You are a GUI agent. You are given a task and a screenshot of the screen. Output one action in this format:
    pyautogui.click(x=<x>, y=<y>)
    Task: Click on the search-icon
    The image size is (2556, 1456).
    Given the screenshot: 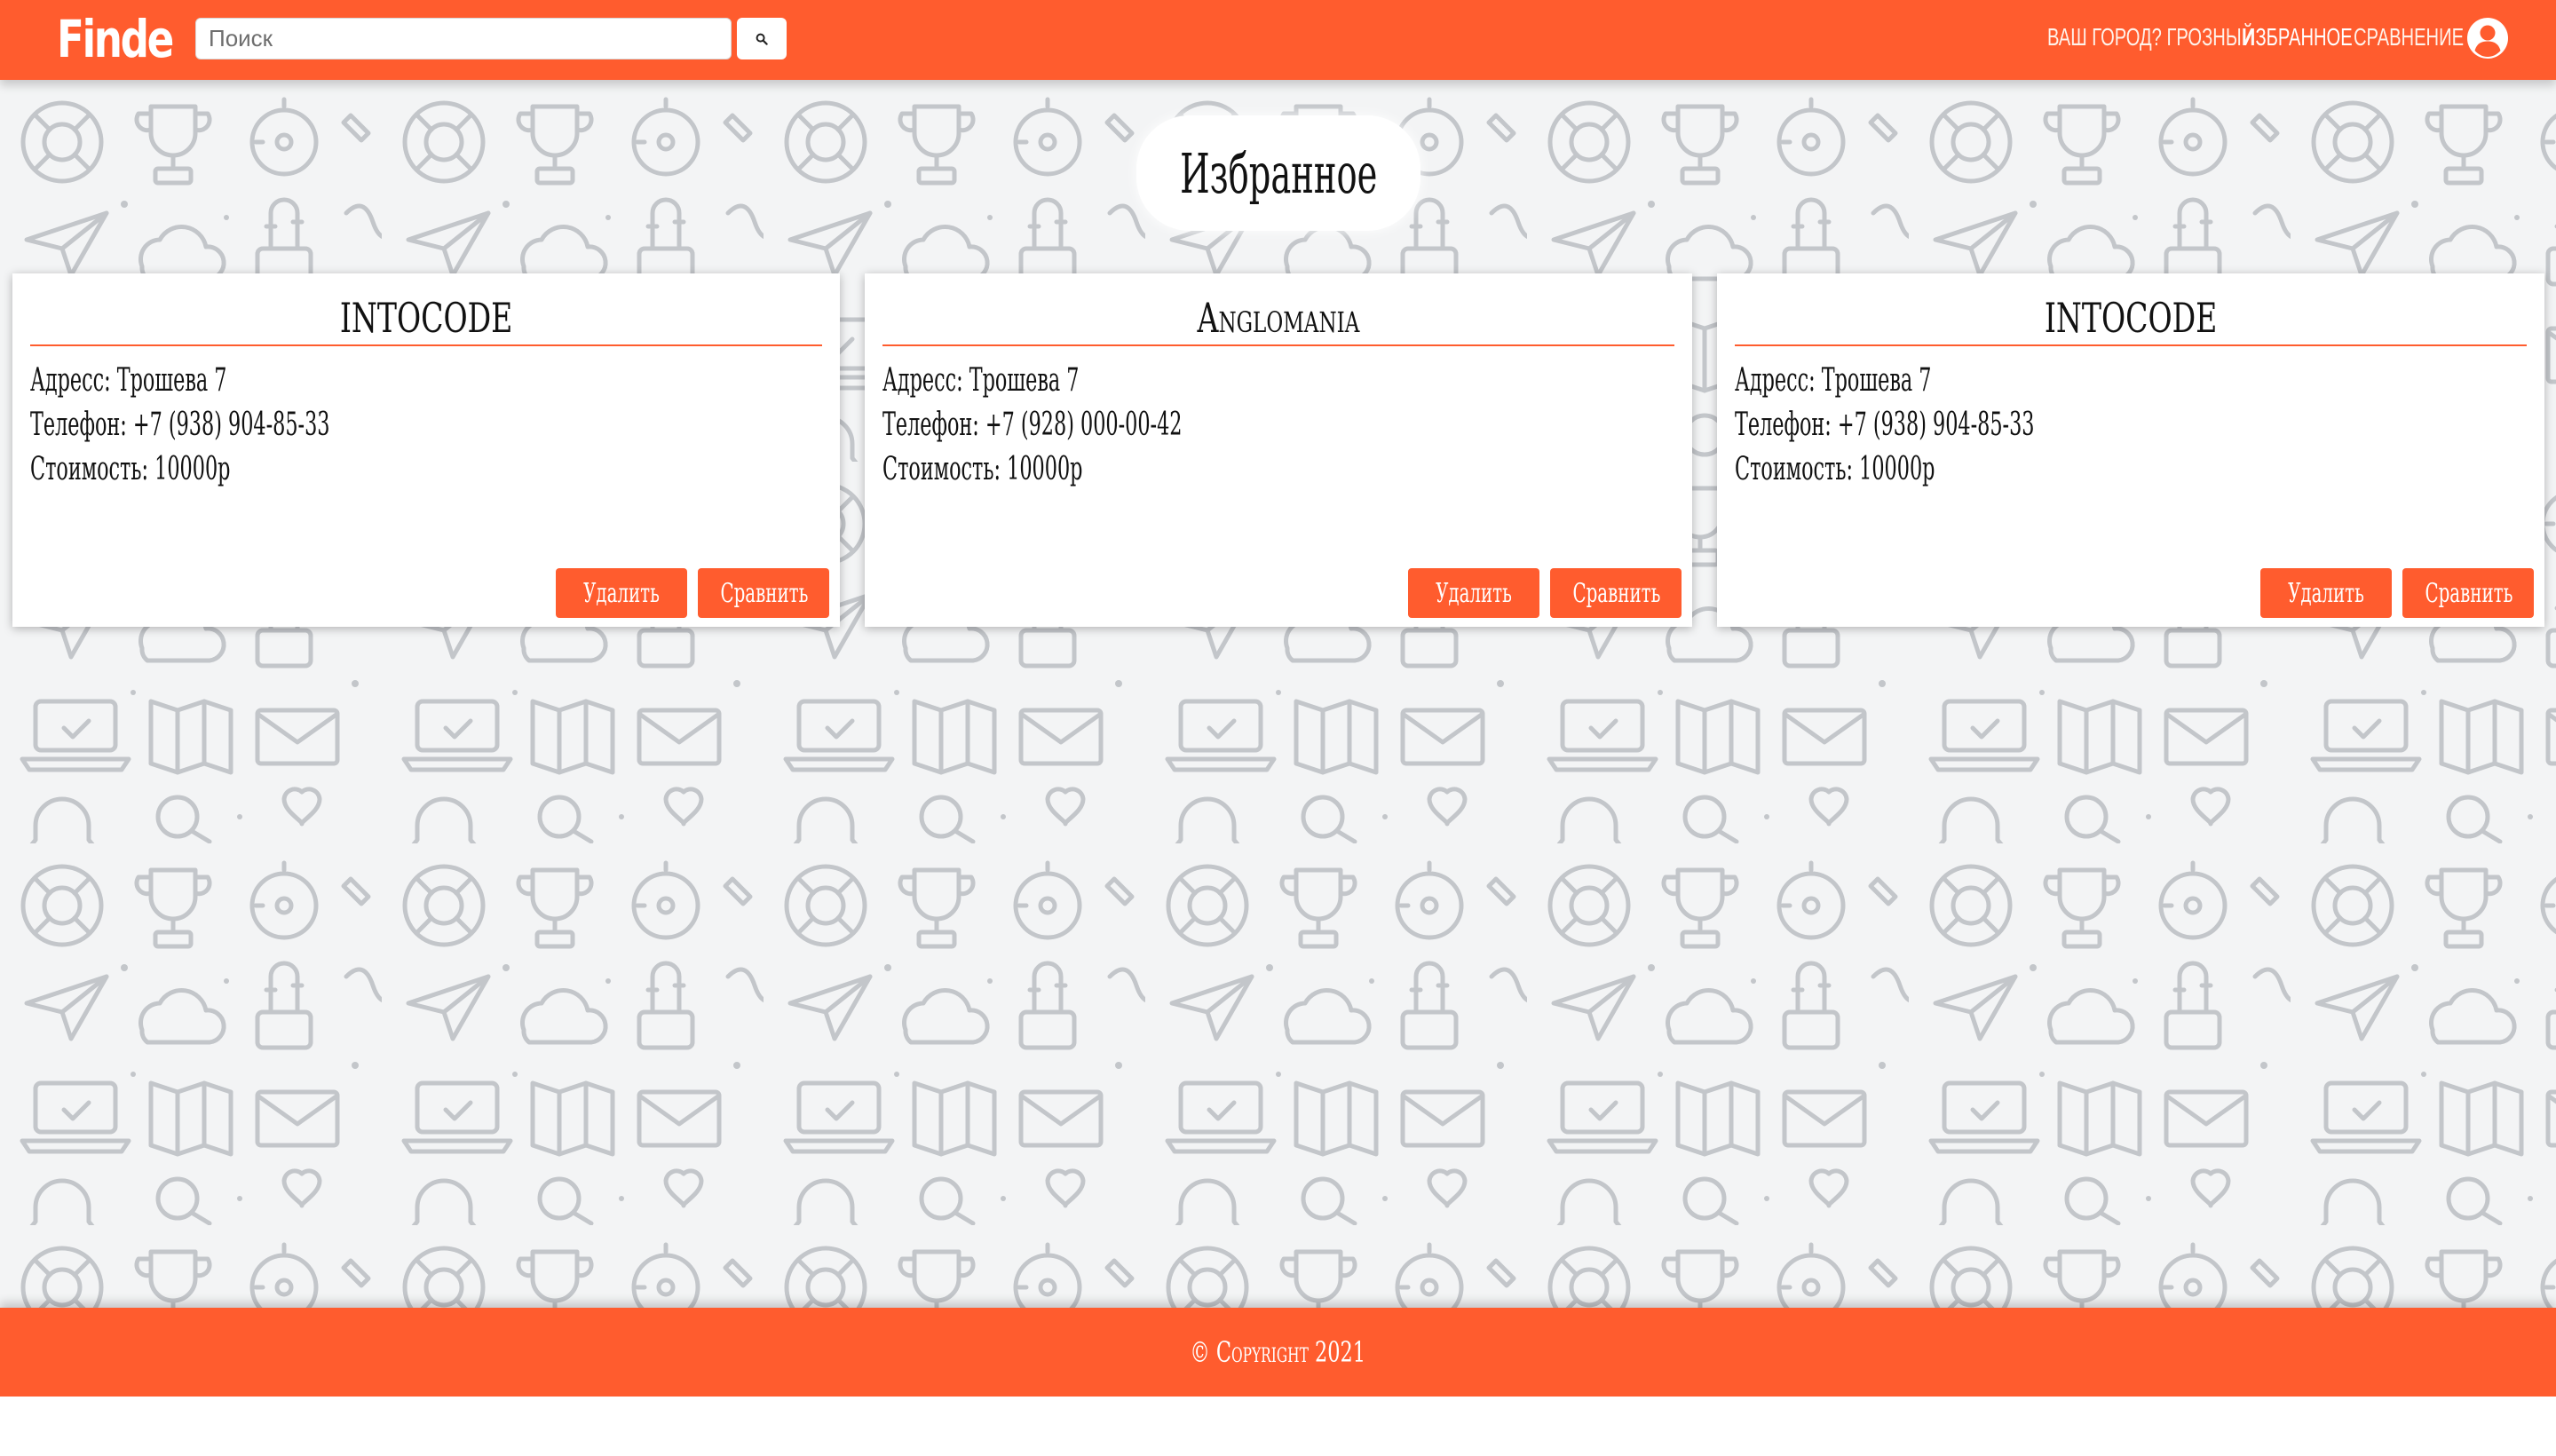 What is the action you would take?
    pyautogui.click(x=762, y=39)
    